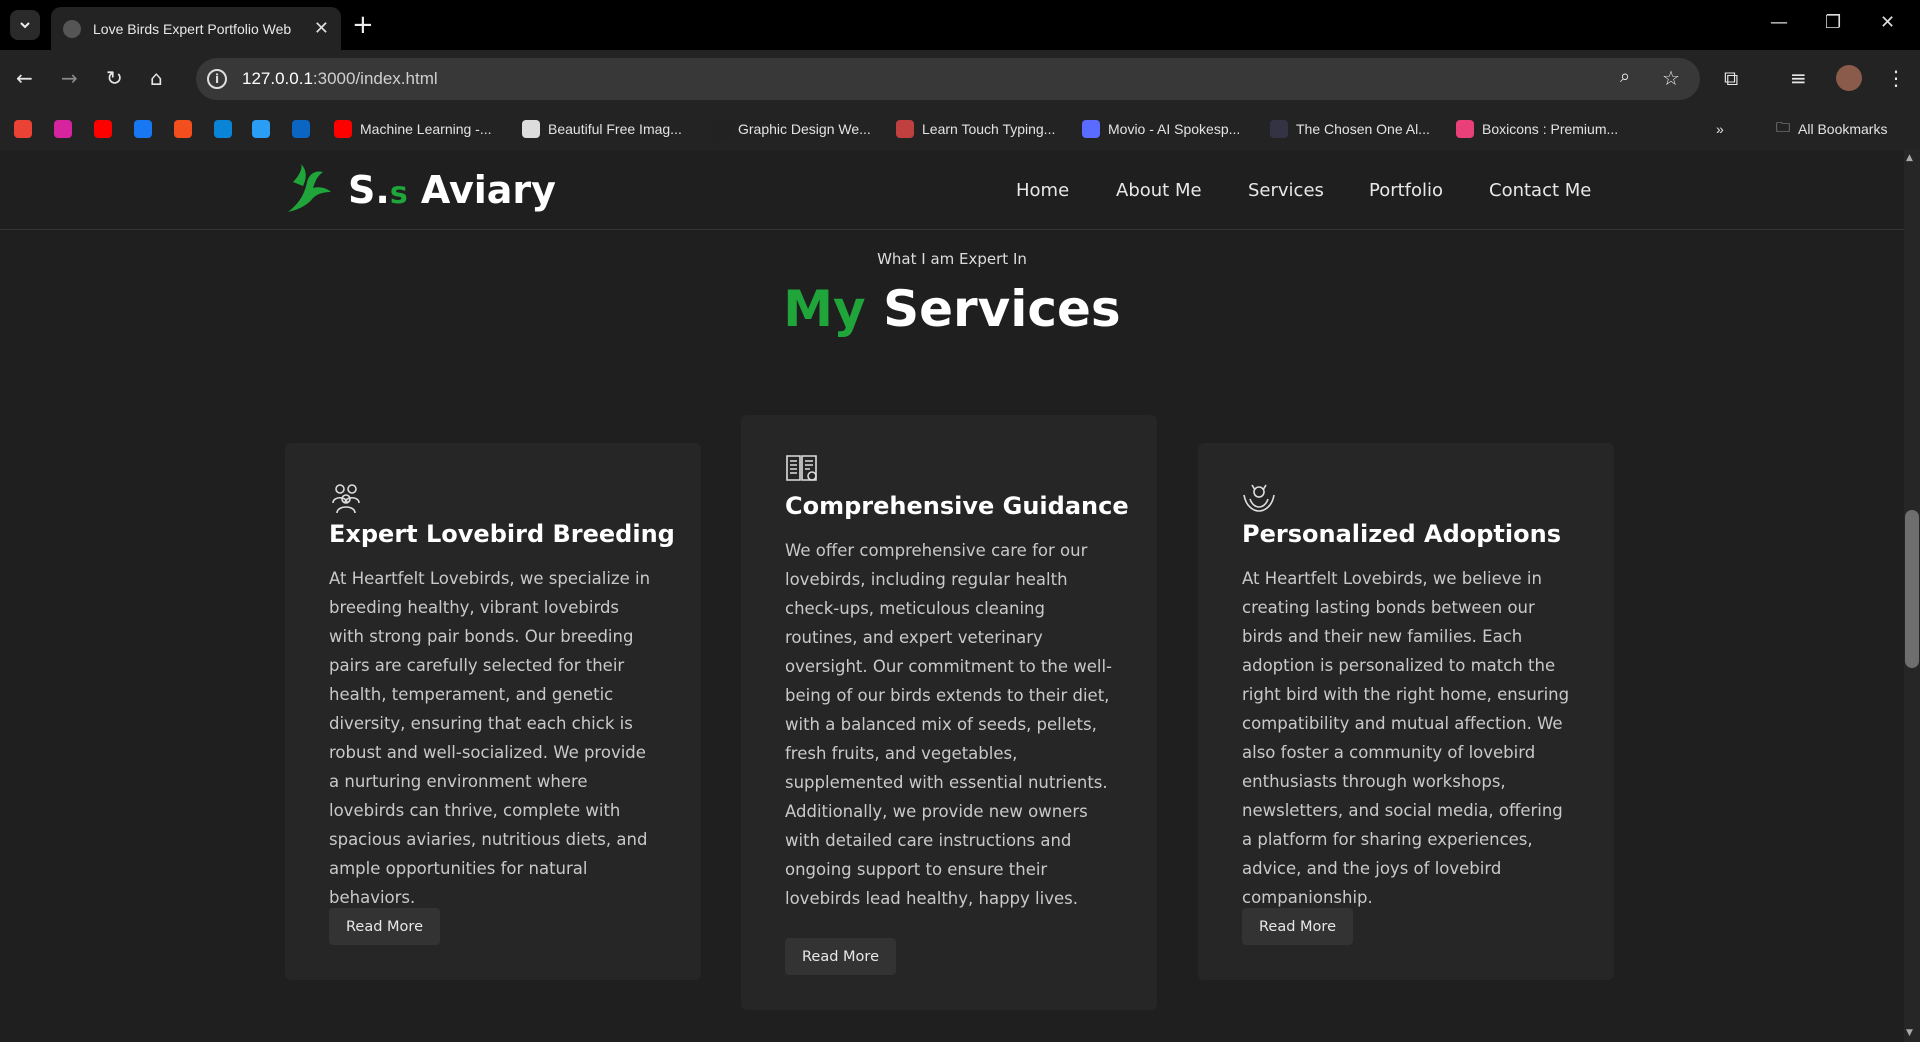 The image size is (1920, 1042). I want to click on close-window-icon: ✕, so click(1887, 22).